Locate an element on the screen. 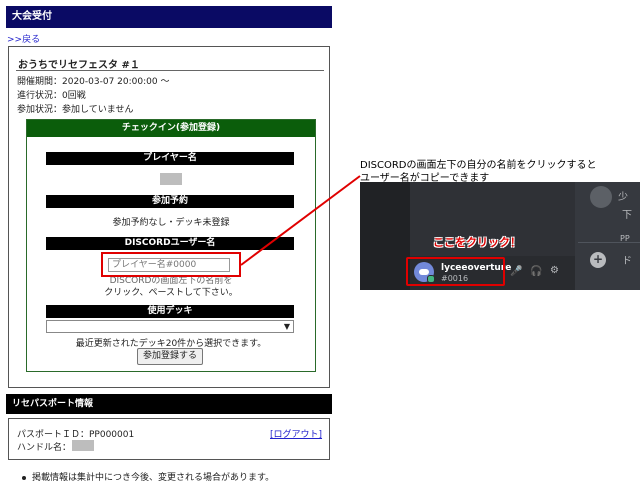 Image resolution: width=640 pixels, height=490 pixels. discord-divider is located at coordinates (609, 242).